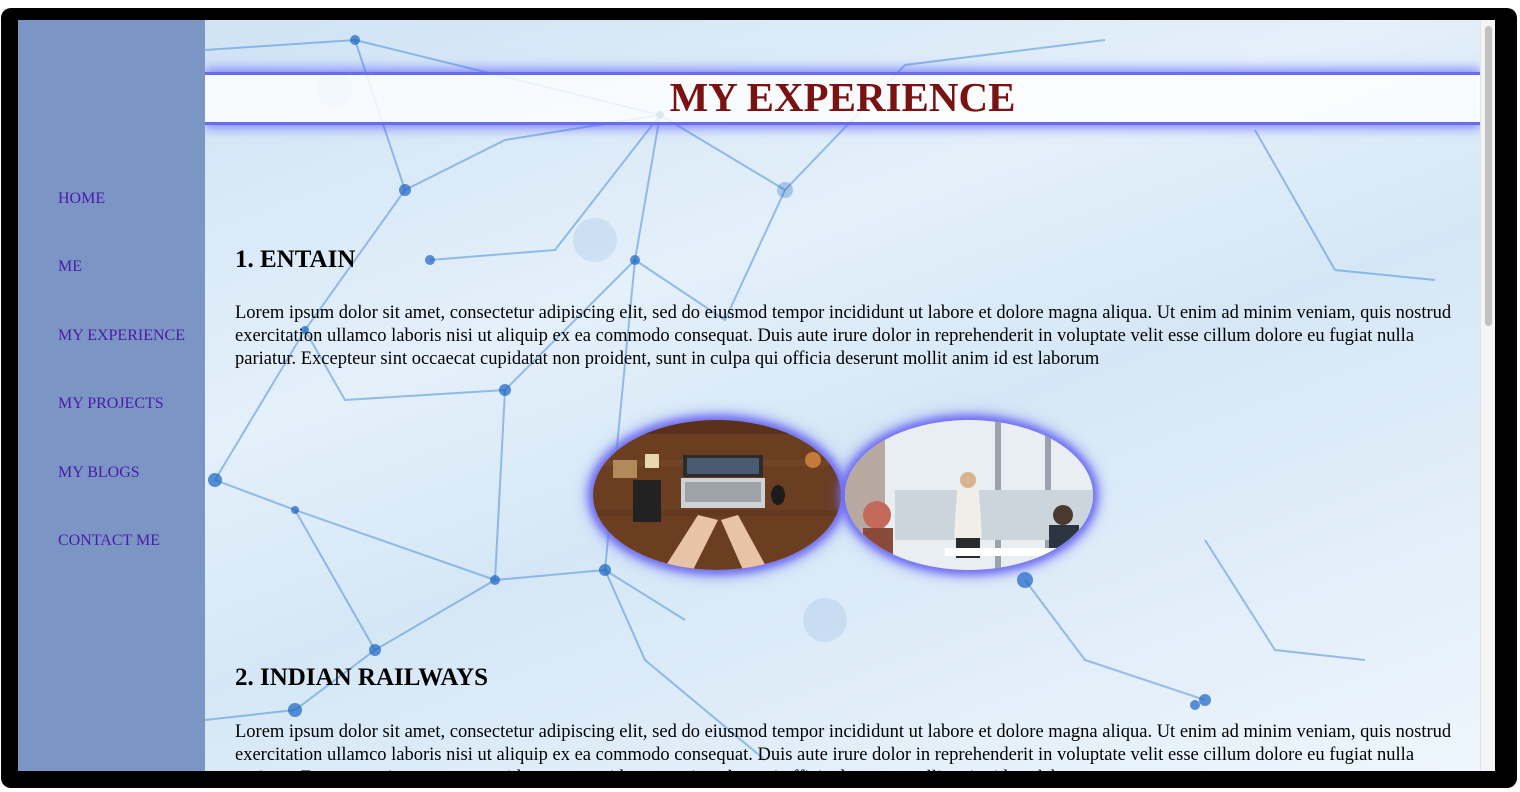 The height and width of the screenshot is (792, 1520). Describe the element at coordinates (1487, 395) in the screenshot. I see `vertical-scrollbar` at that location.